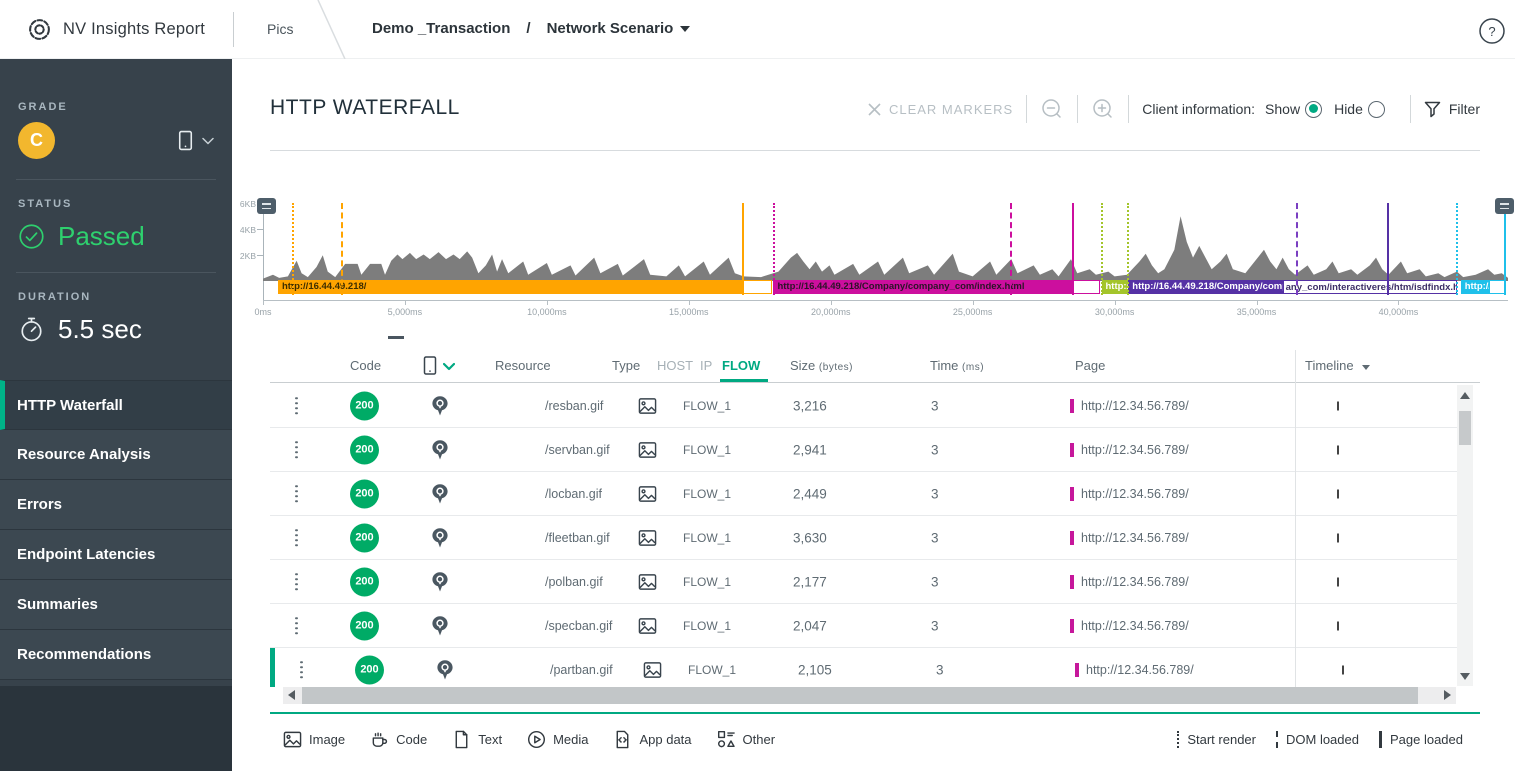 This screenshot has height=771, width=1515. Describe the element at coordinates (1114, 312) in the screenshot. I see `x-axis-tick-label: 30,000ms` at that location.